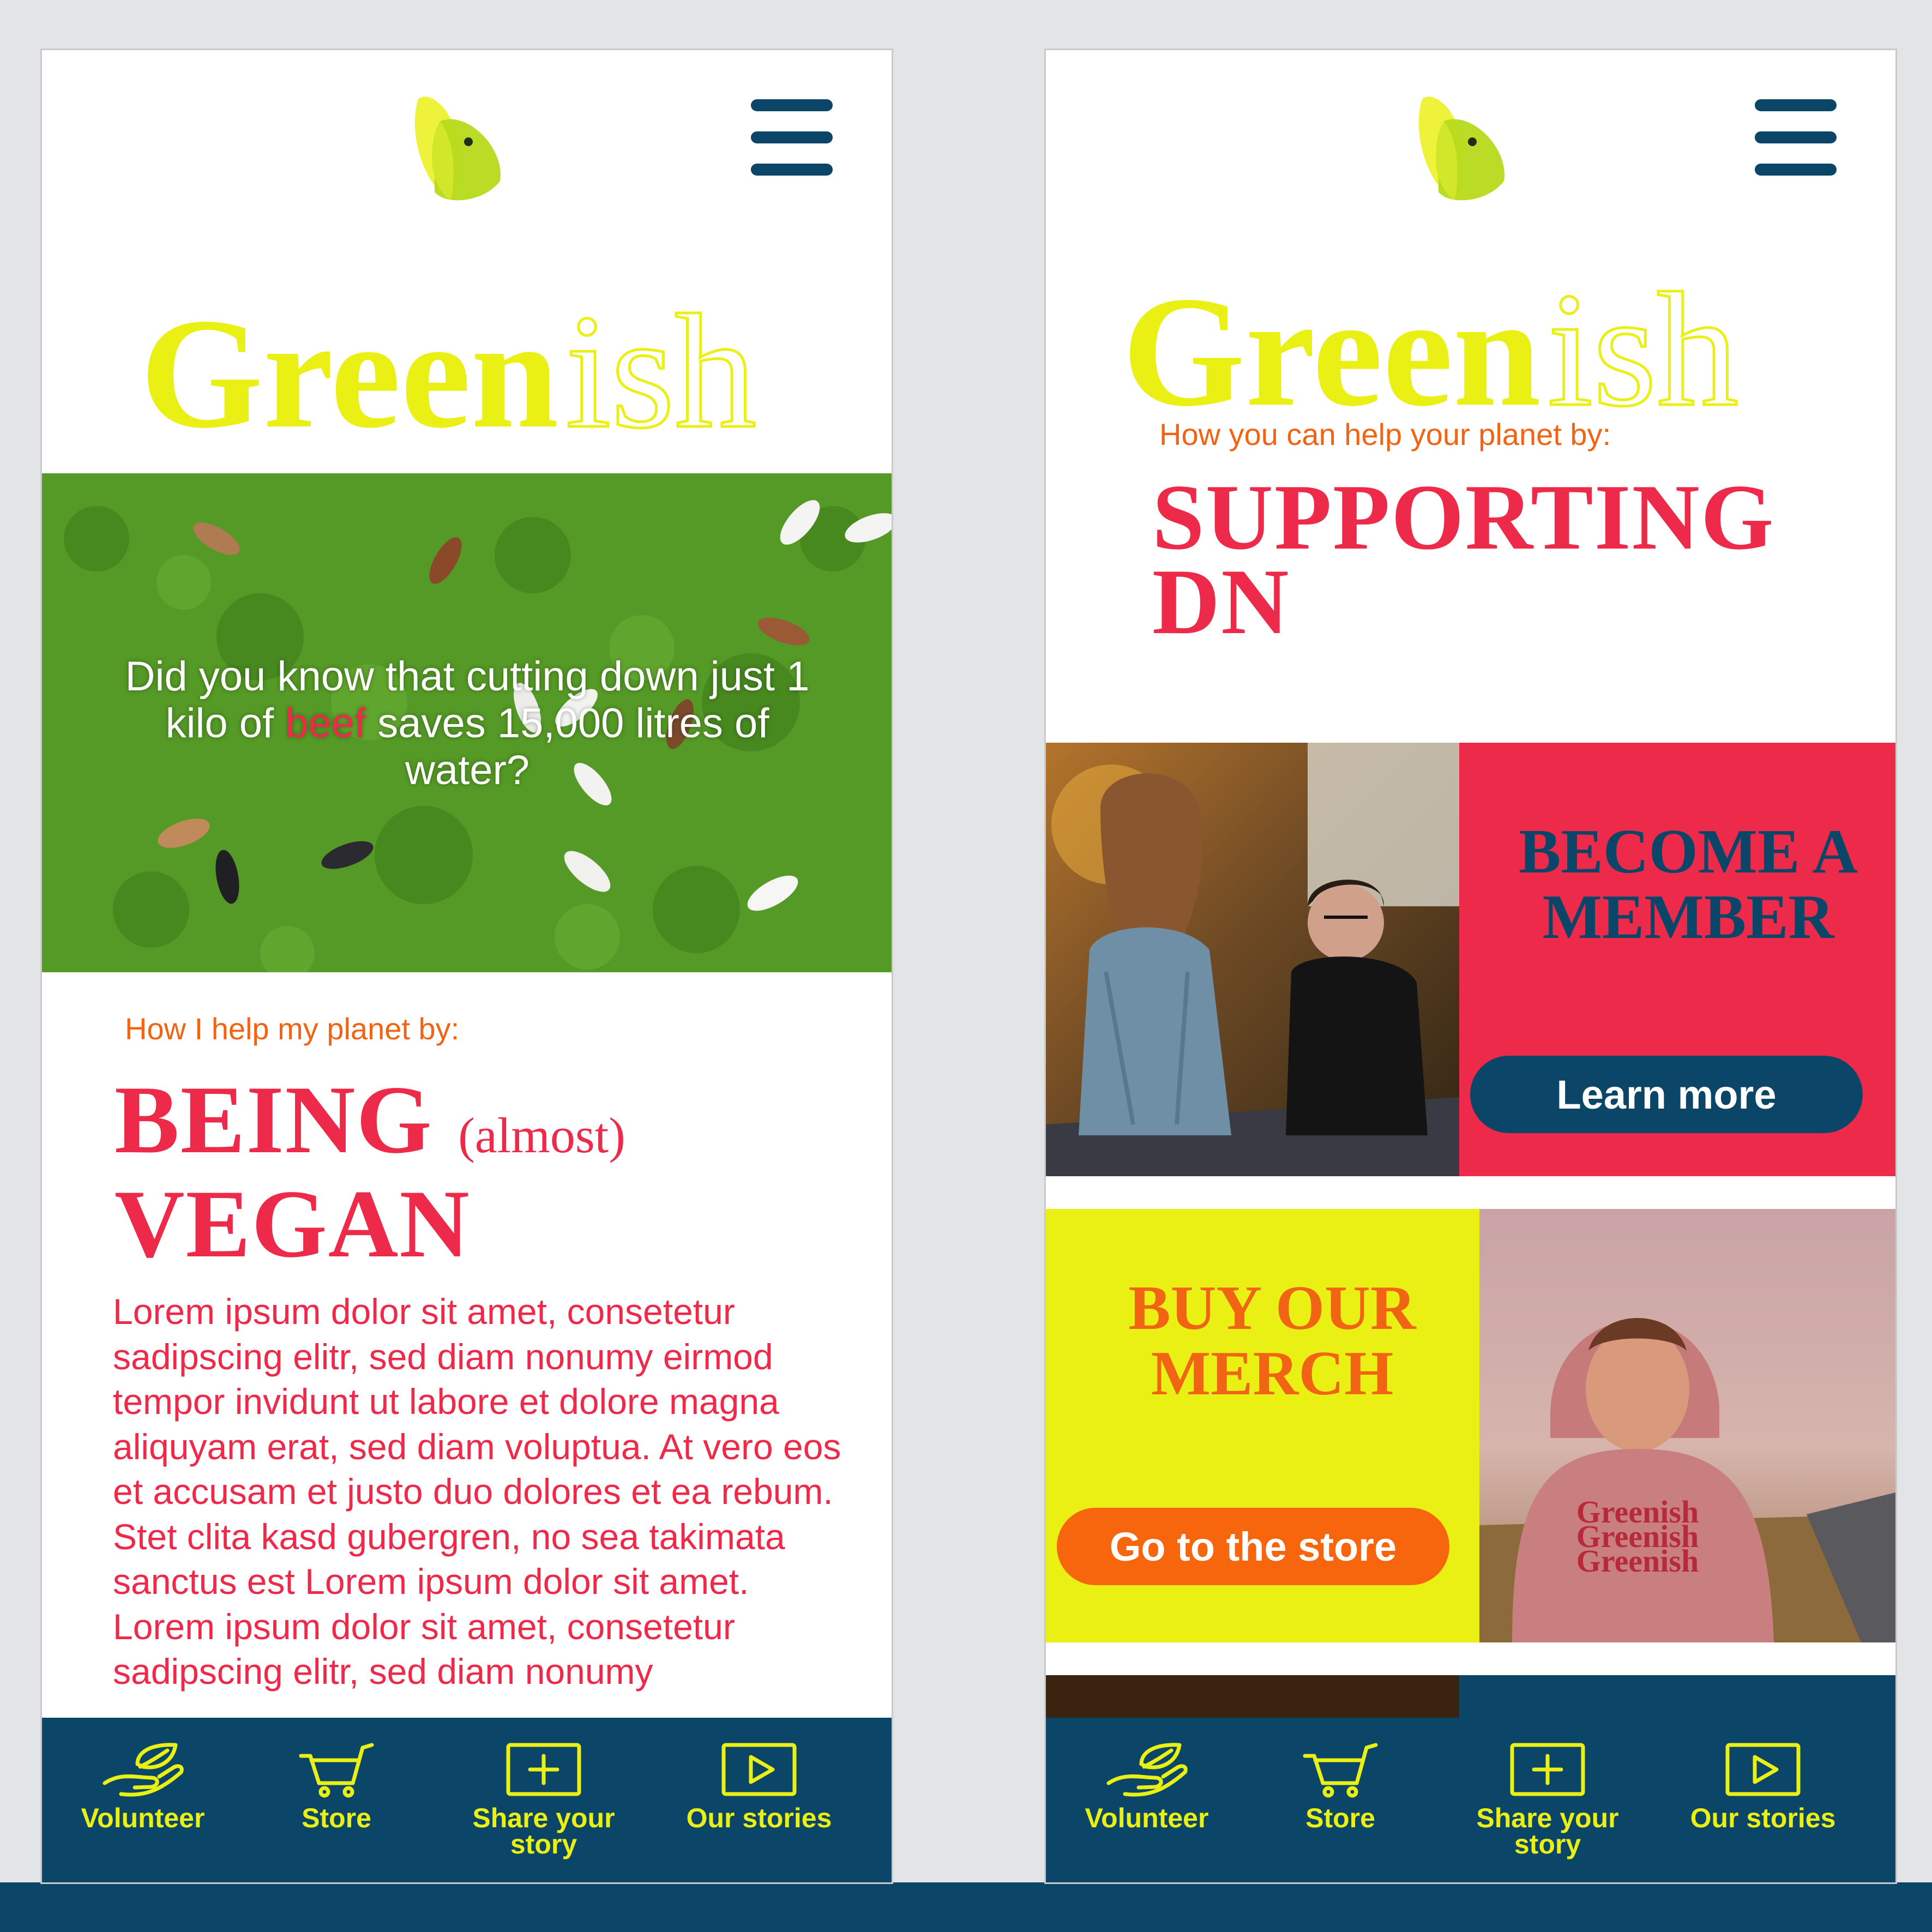 This screenshot has width=1932, height=1932. I want to click on section-title: SUPPORTING DN, so click(1463, 560).